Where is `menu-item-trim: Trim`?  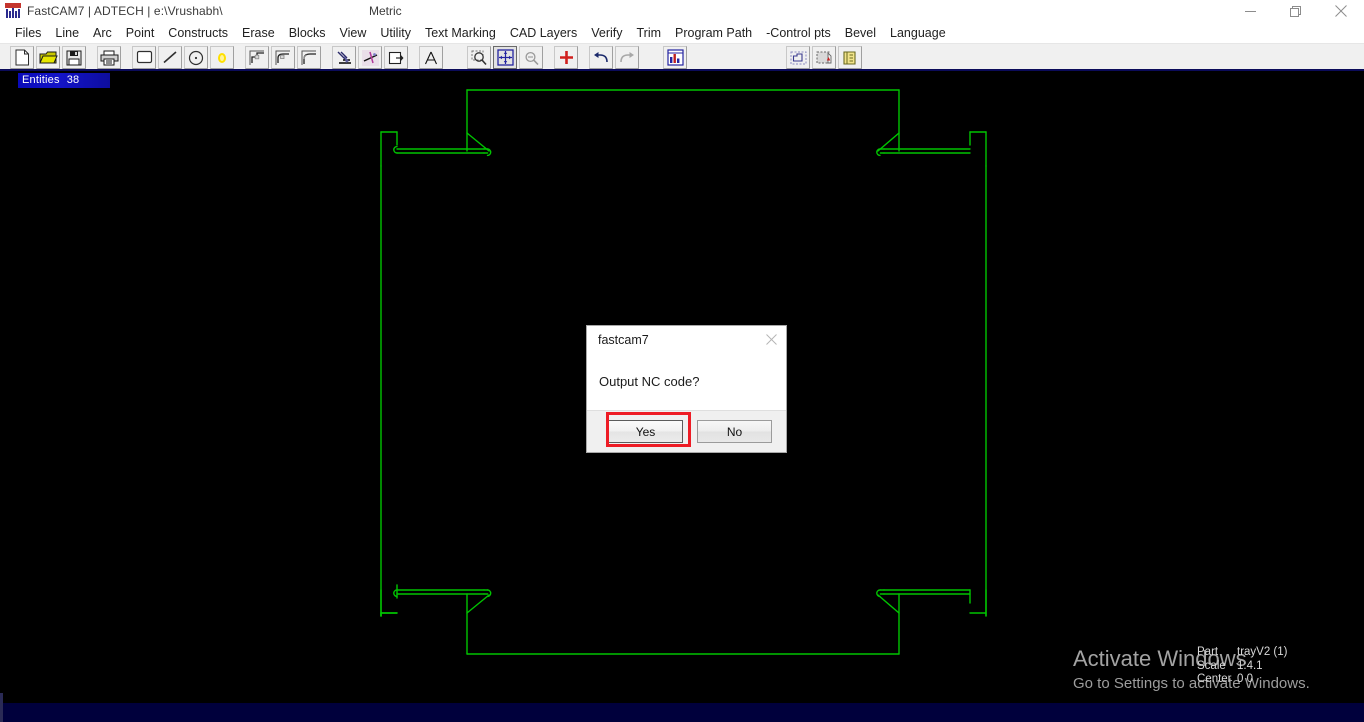 menu-item-trim: Trim is located at coordinates (648, 33).